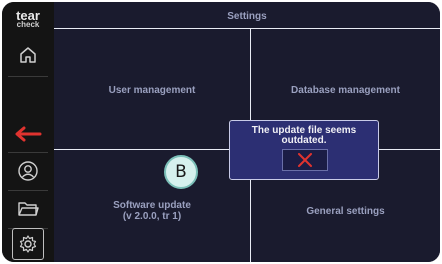 This screenshot has width=442, height=264. I want to click on back-arrow-icon, so click(28, 134).